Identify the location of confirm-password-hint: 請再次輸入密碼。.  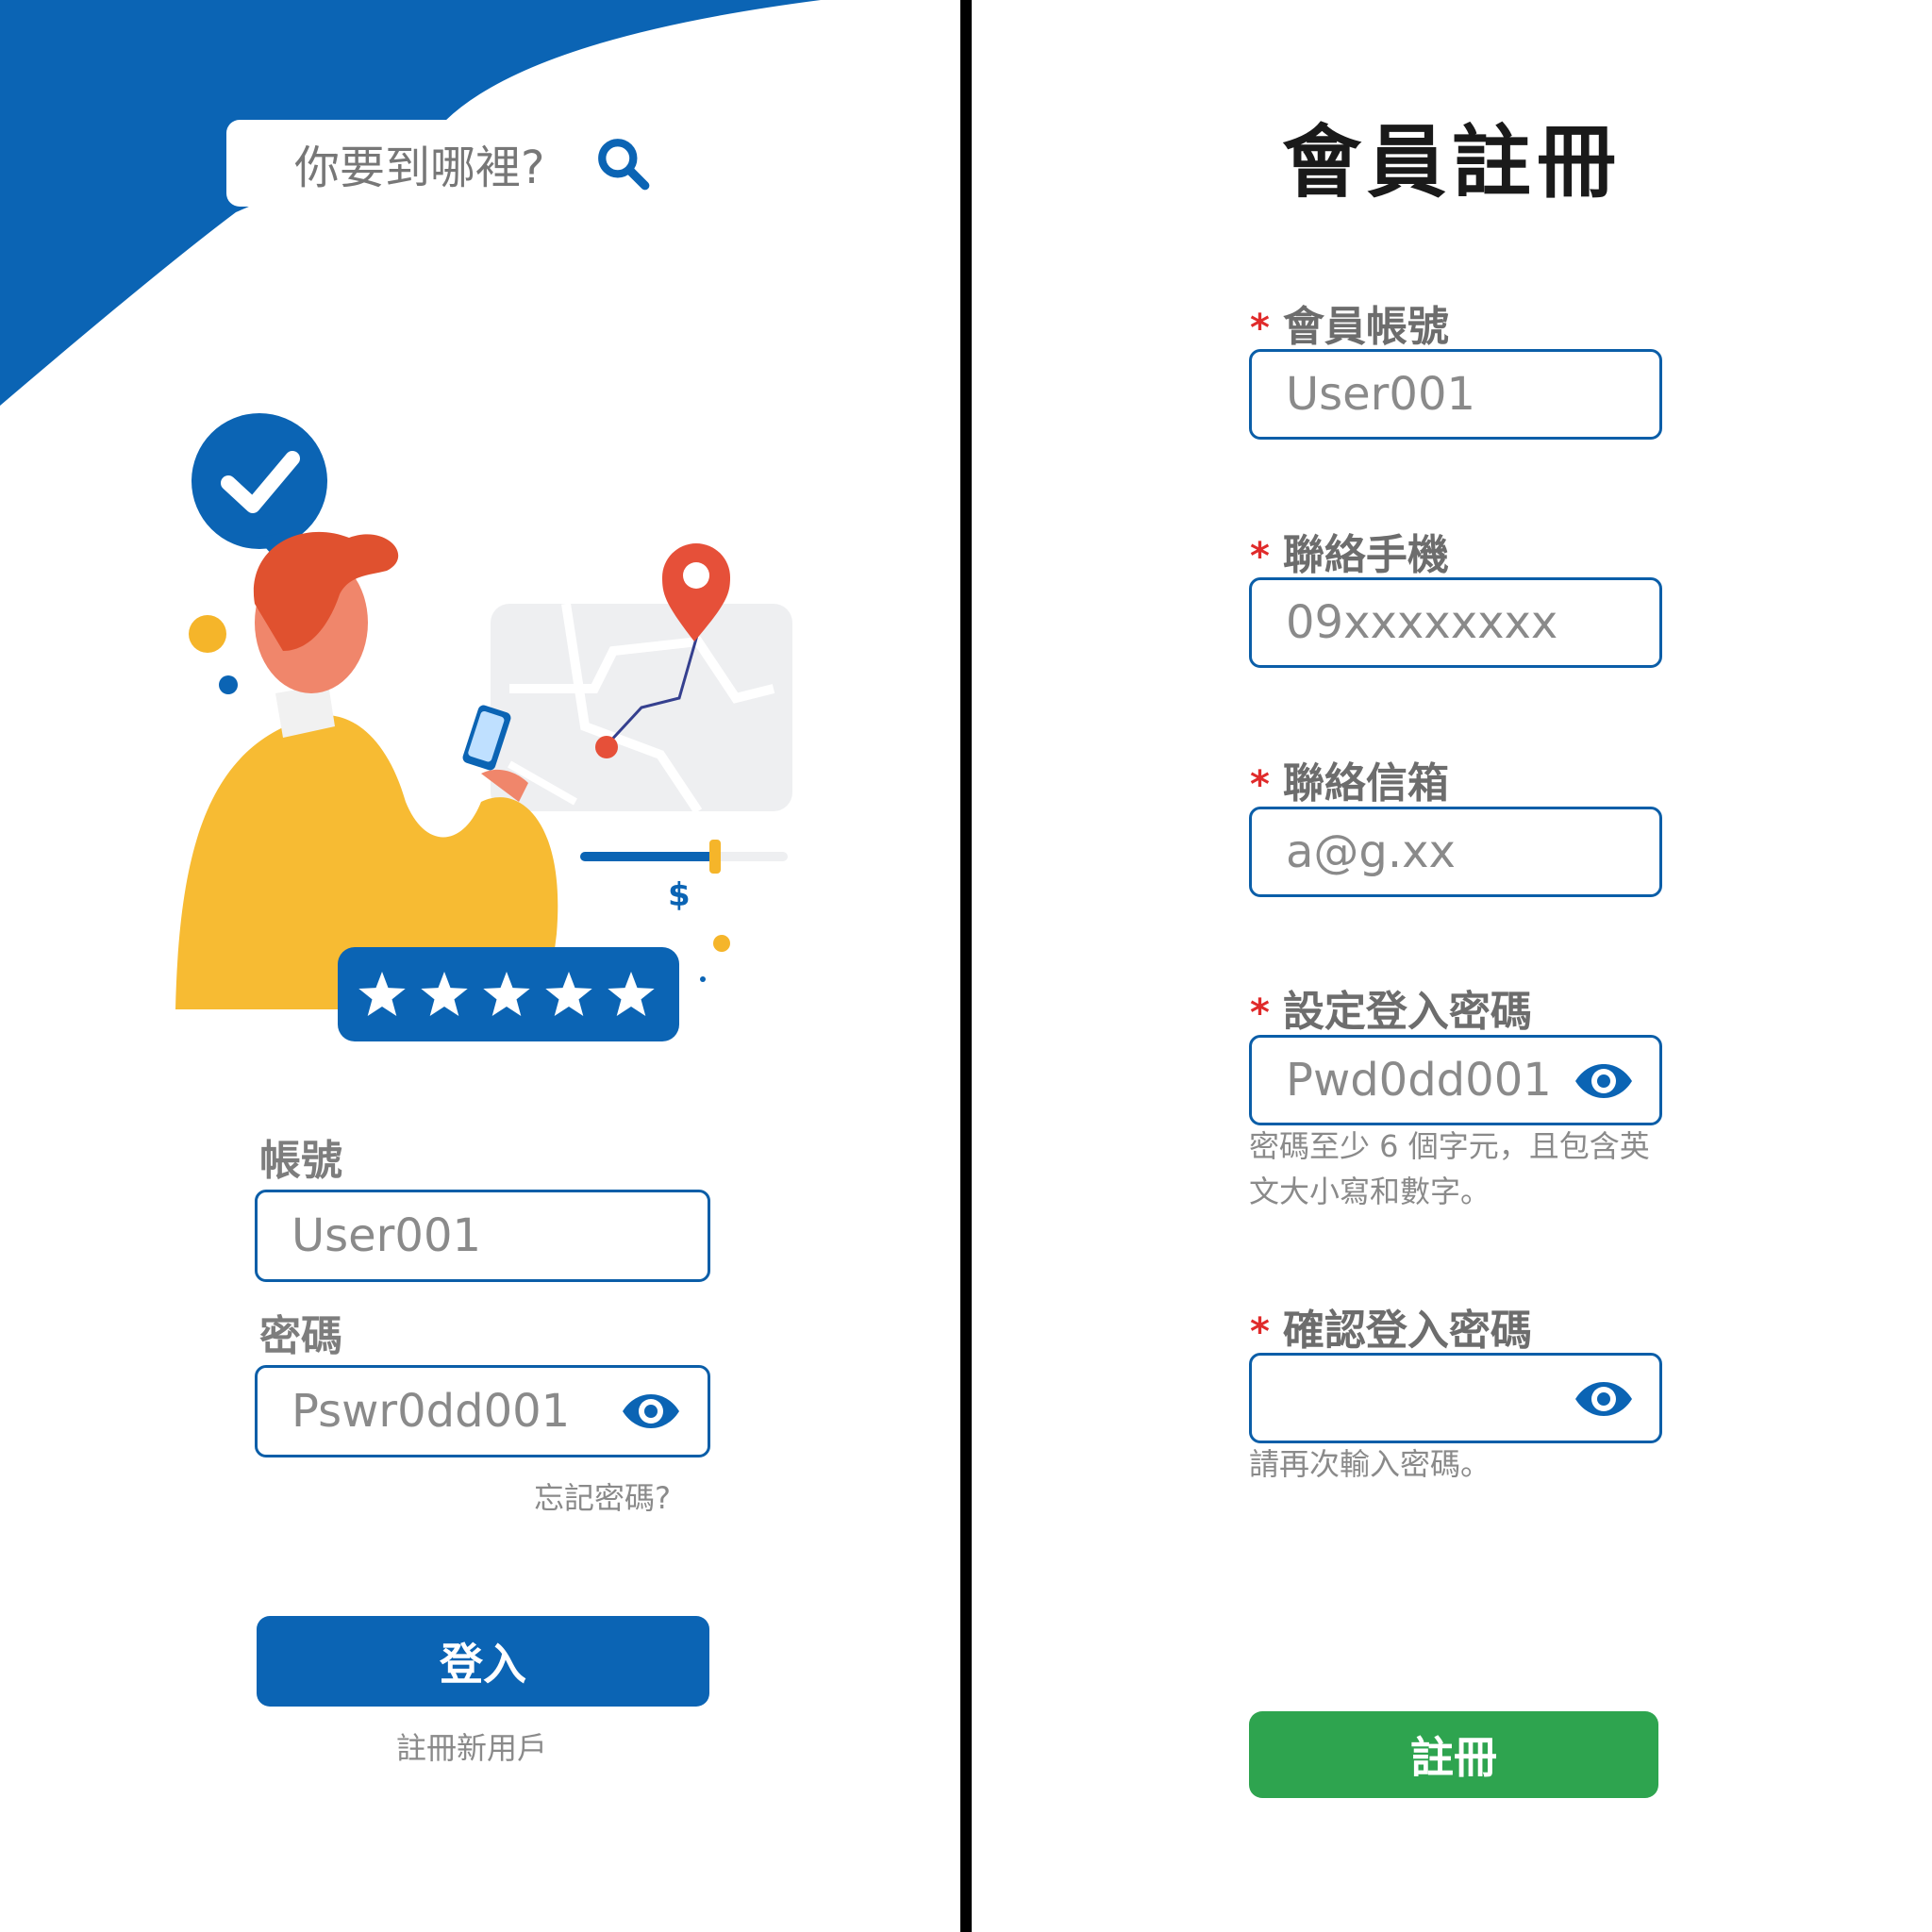
(1370, 1464).